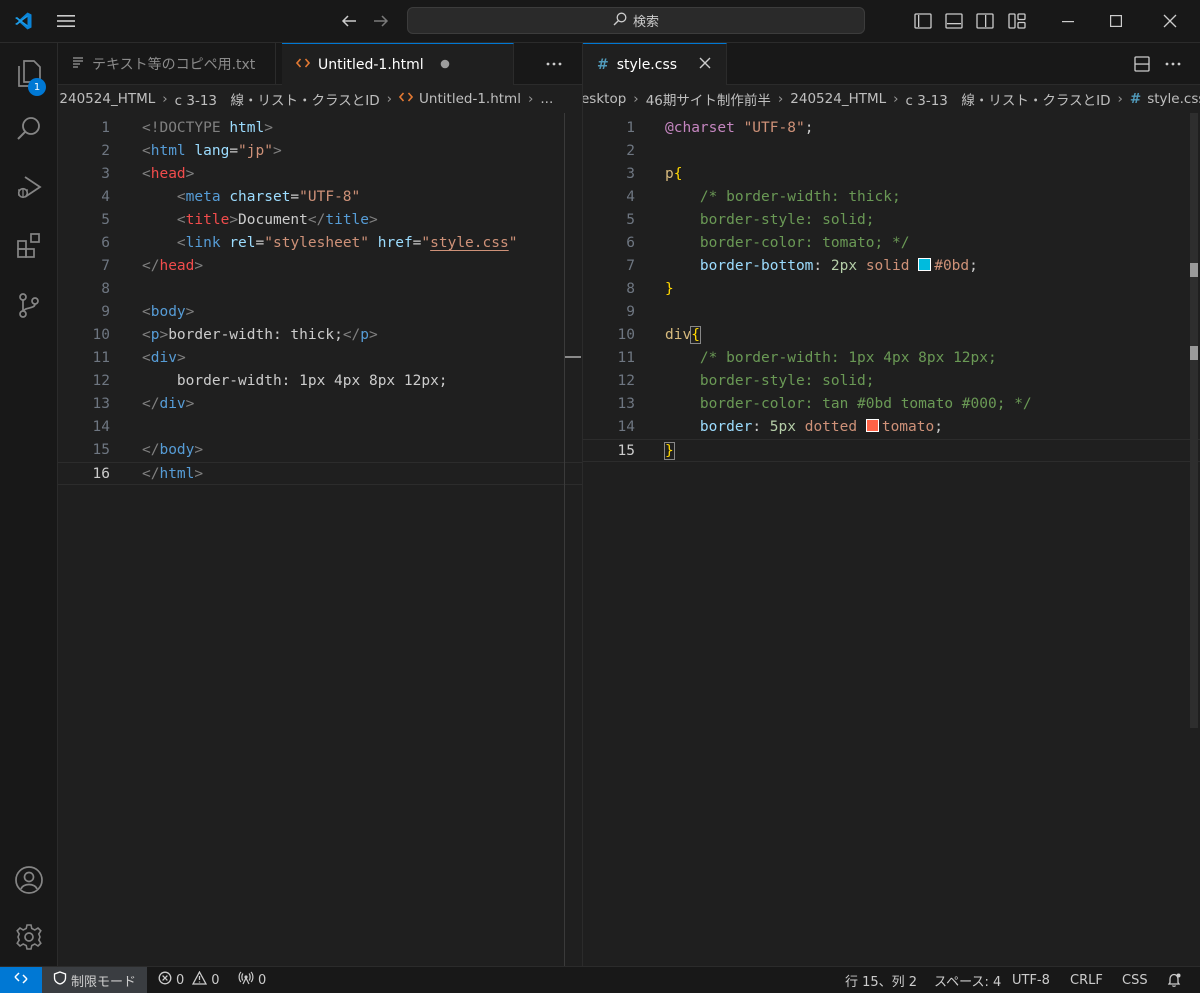 The width and height of the screenshot is (1200, 993). Describe the element at coordinates (985, 21) in the screenshot. I see `toggle-secondary-sidebar-icon` at that location.